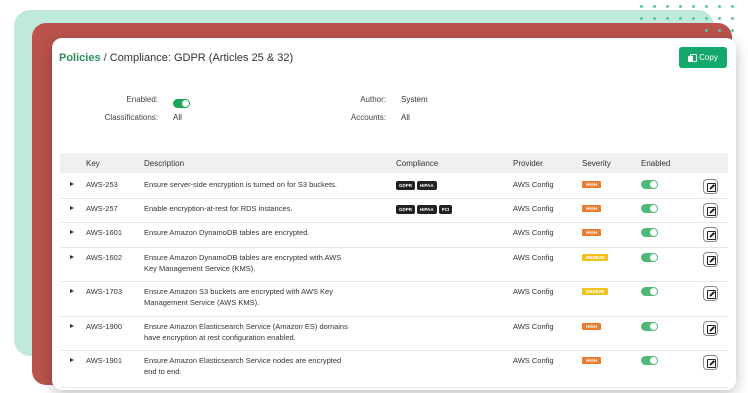 The width and height of the screenshot is (748, 393). Describe the element at coordinates (373, 99) in the screenshot. I see `author-label: Author:` at that location.